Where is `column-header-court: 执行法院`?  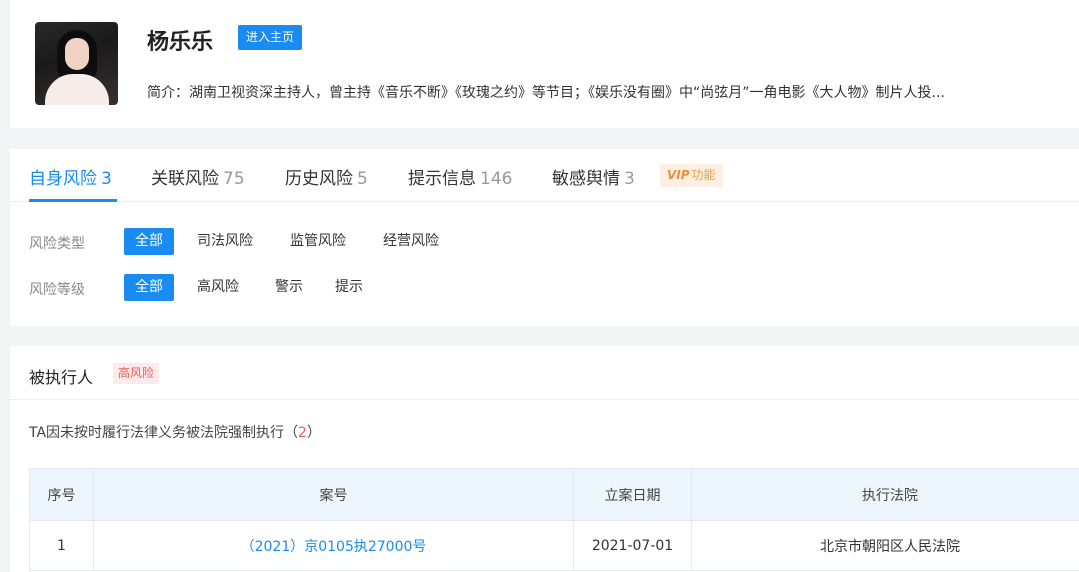 column-header-court: 执行法院 is located at coordinates (885, 494).